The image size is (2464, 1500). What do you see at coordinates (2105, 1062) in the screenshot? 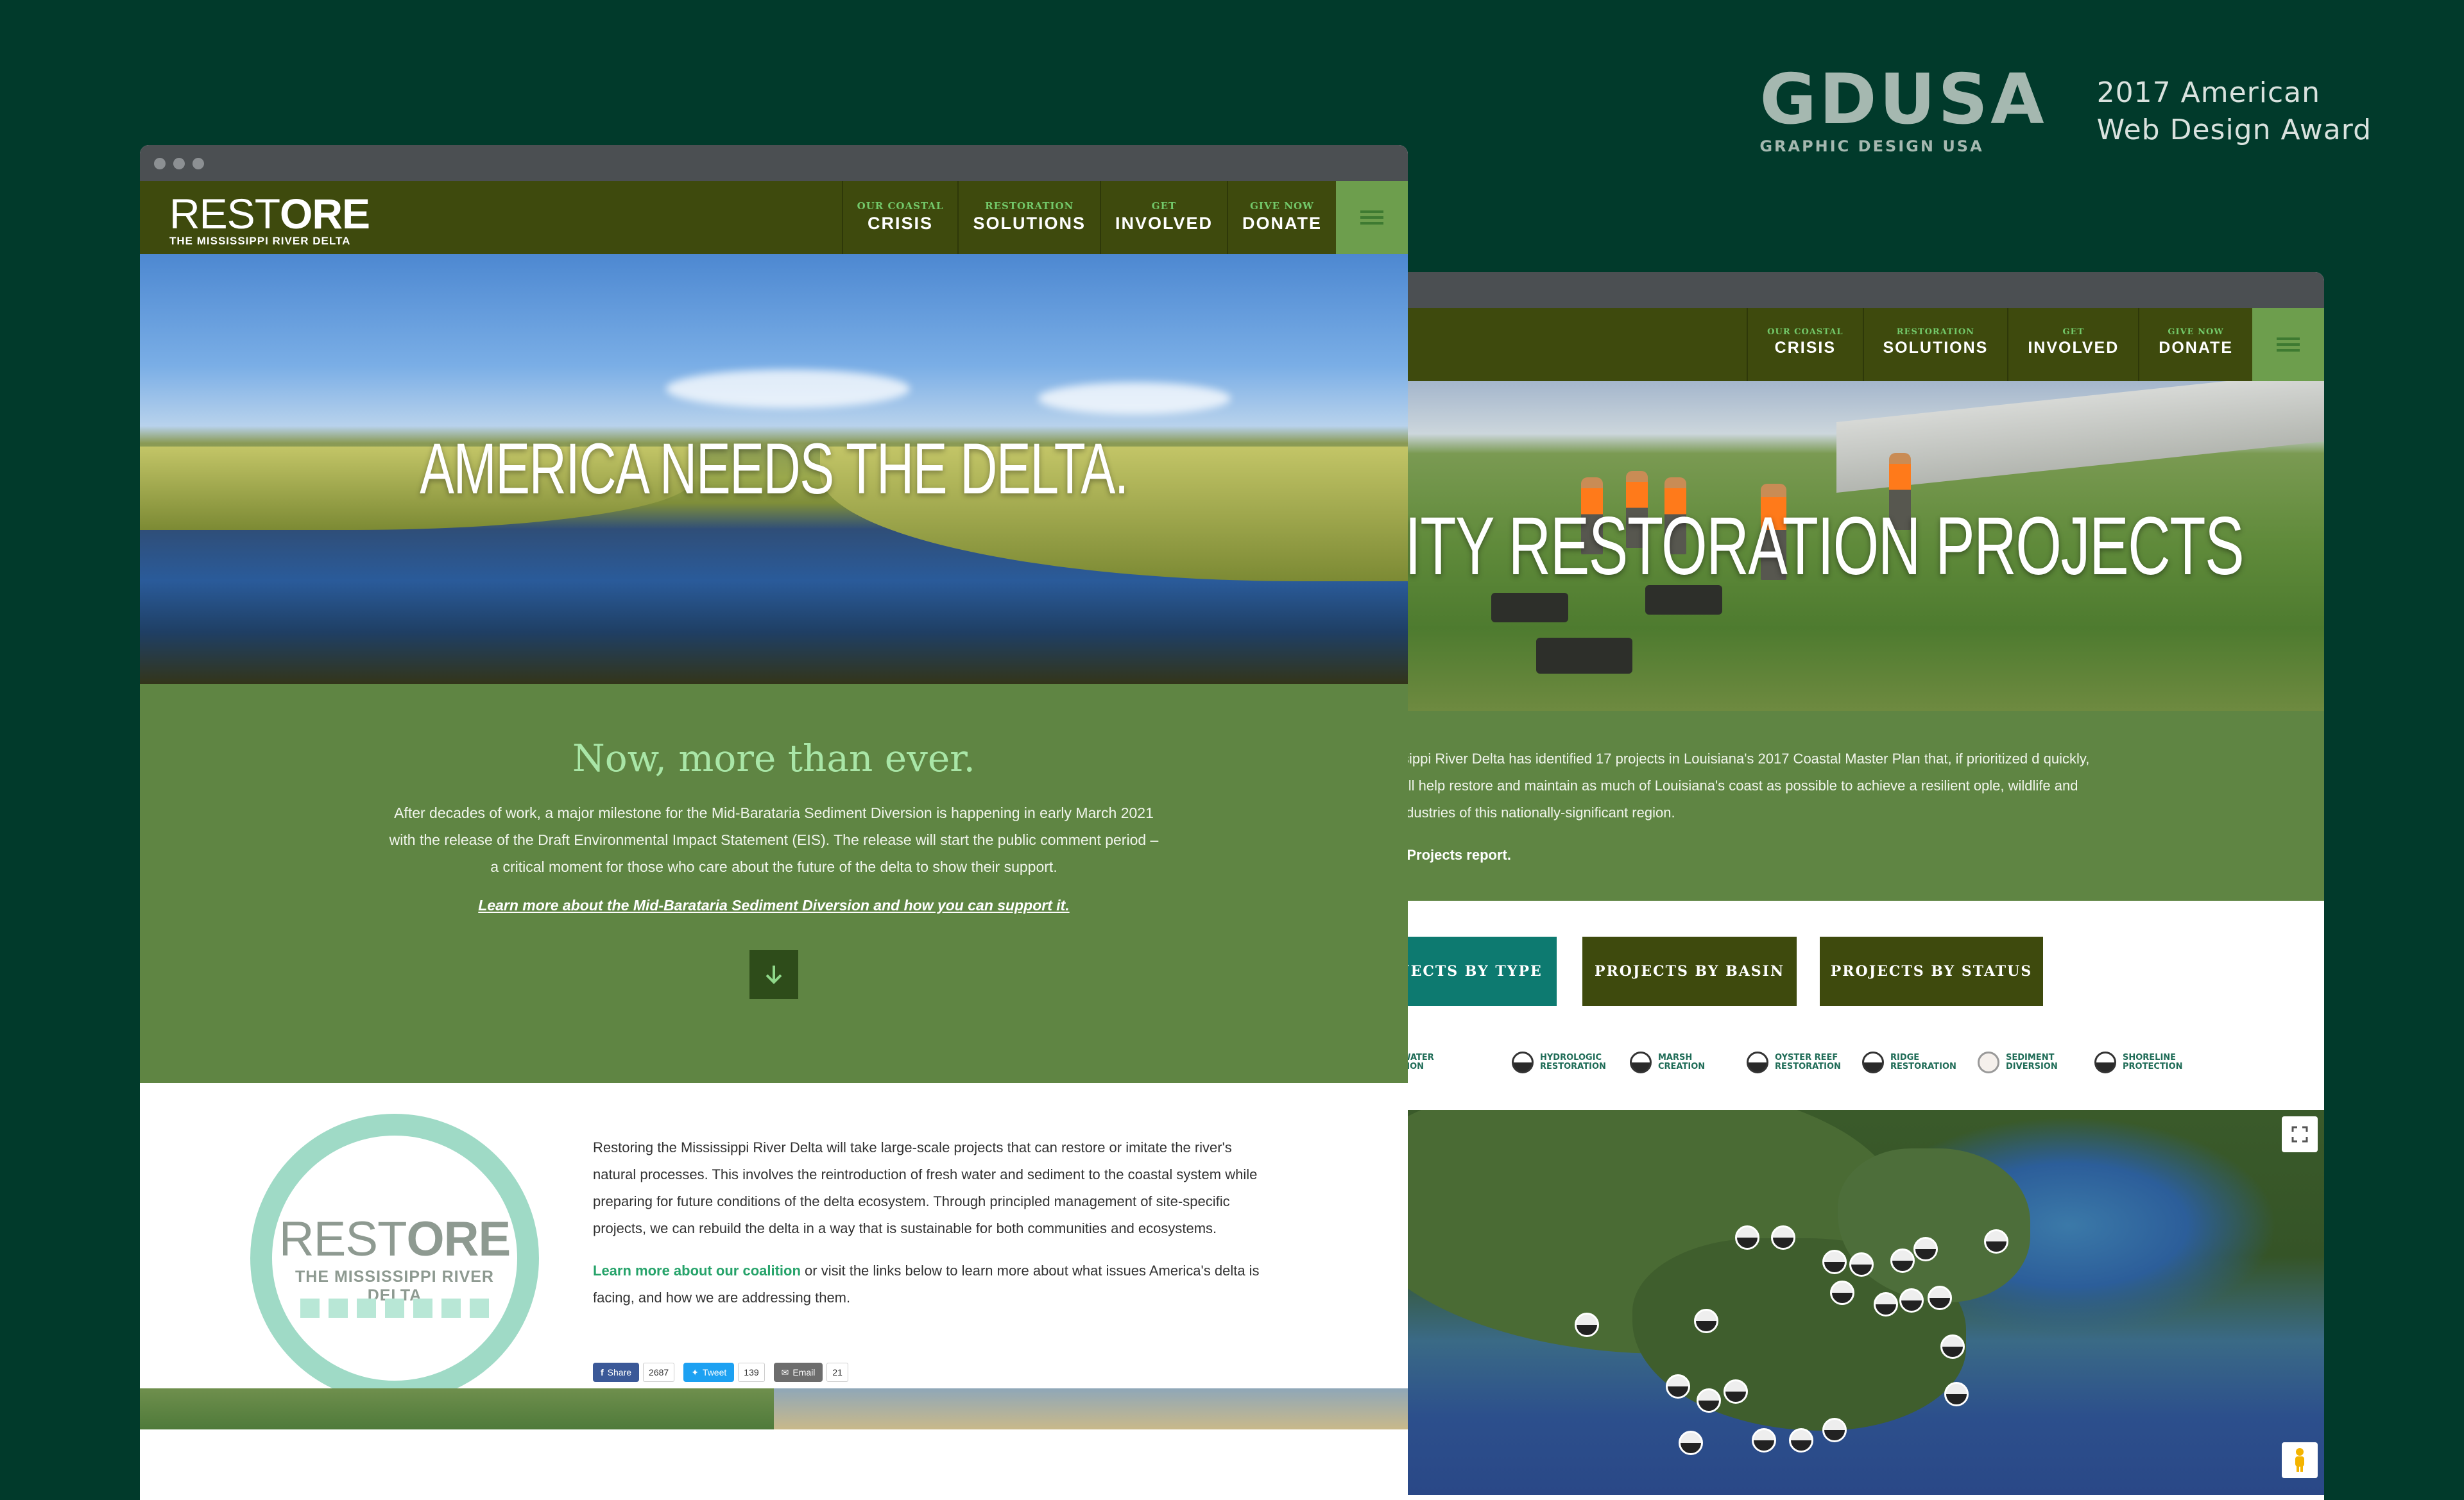
I see `shoreline-protection-icon` at bounding box center [2105, 1062].